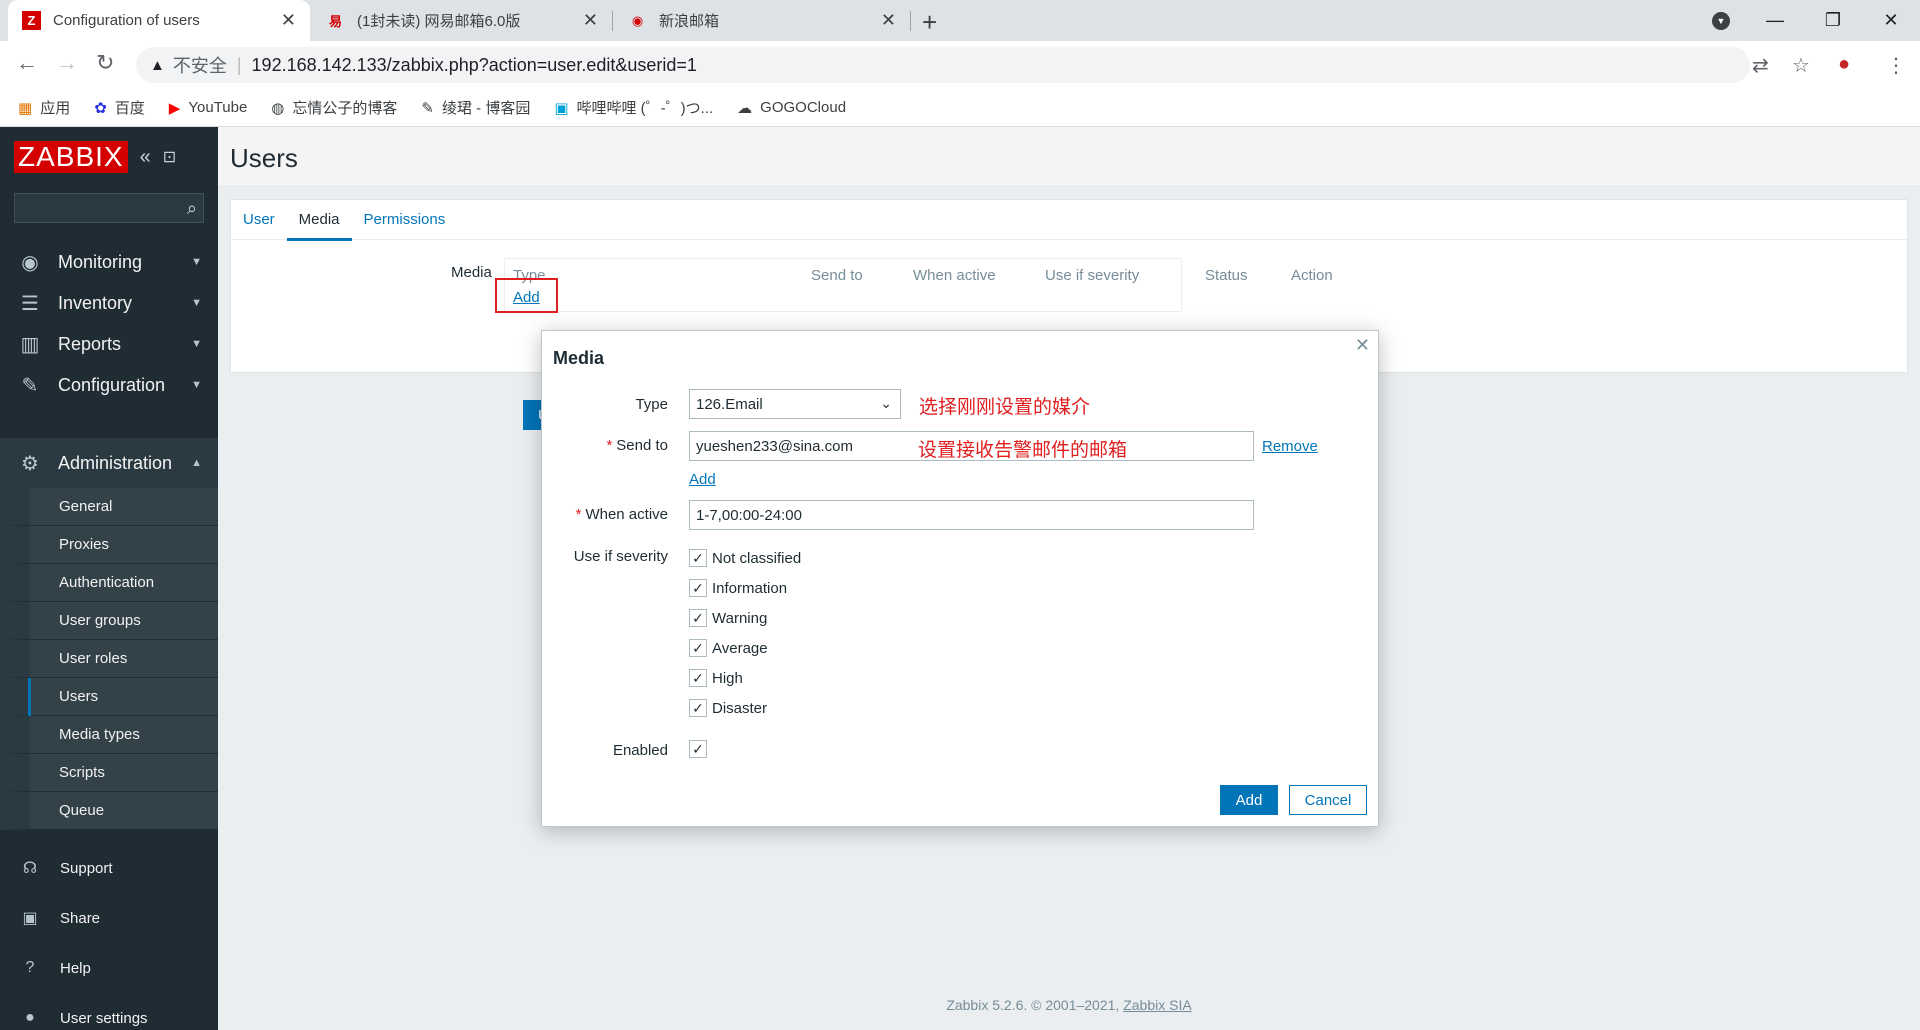 This screenshot has height=1030, width=1920. What do you see at coordinates (1069, 1005) in the screenshot?
I see `page-footer: Zabbix 5.2.6. © 2001–2021, Zabbix SIA` at bounding box center [1069, 1005].